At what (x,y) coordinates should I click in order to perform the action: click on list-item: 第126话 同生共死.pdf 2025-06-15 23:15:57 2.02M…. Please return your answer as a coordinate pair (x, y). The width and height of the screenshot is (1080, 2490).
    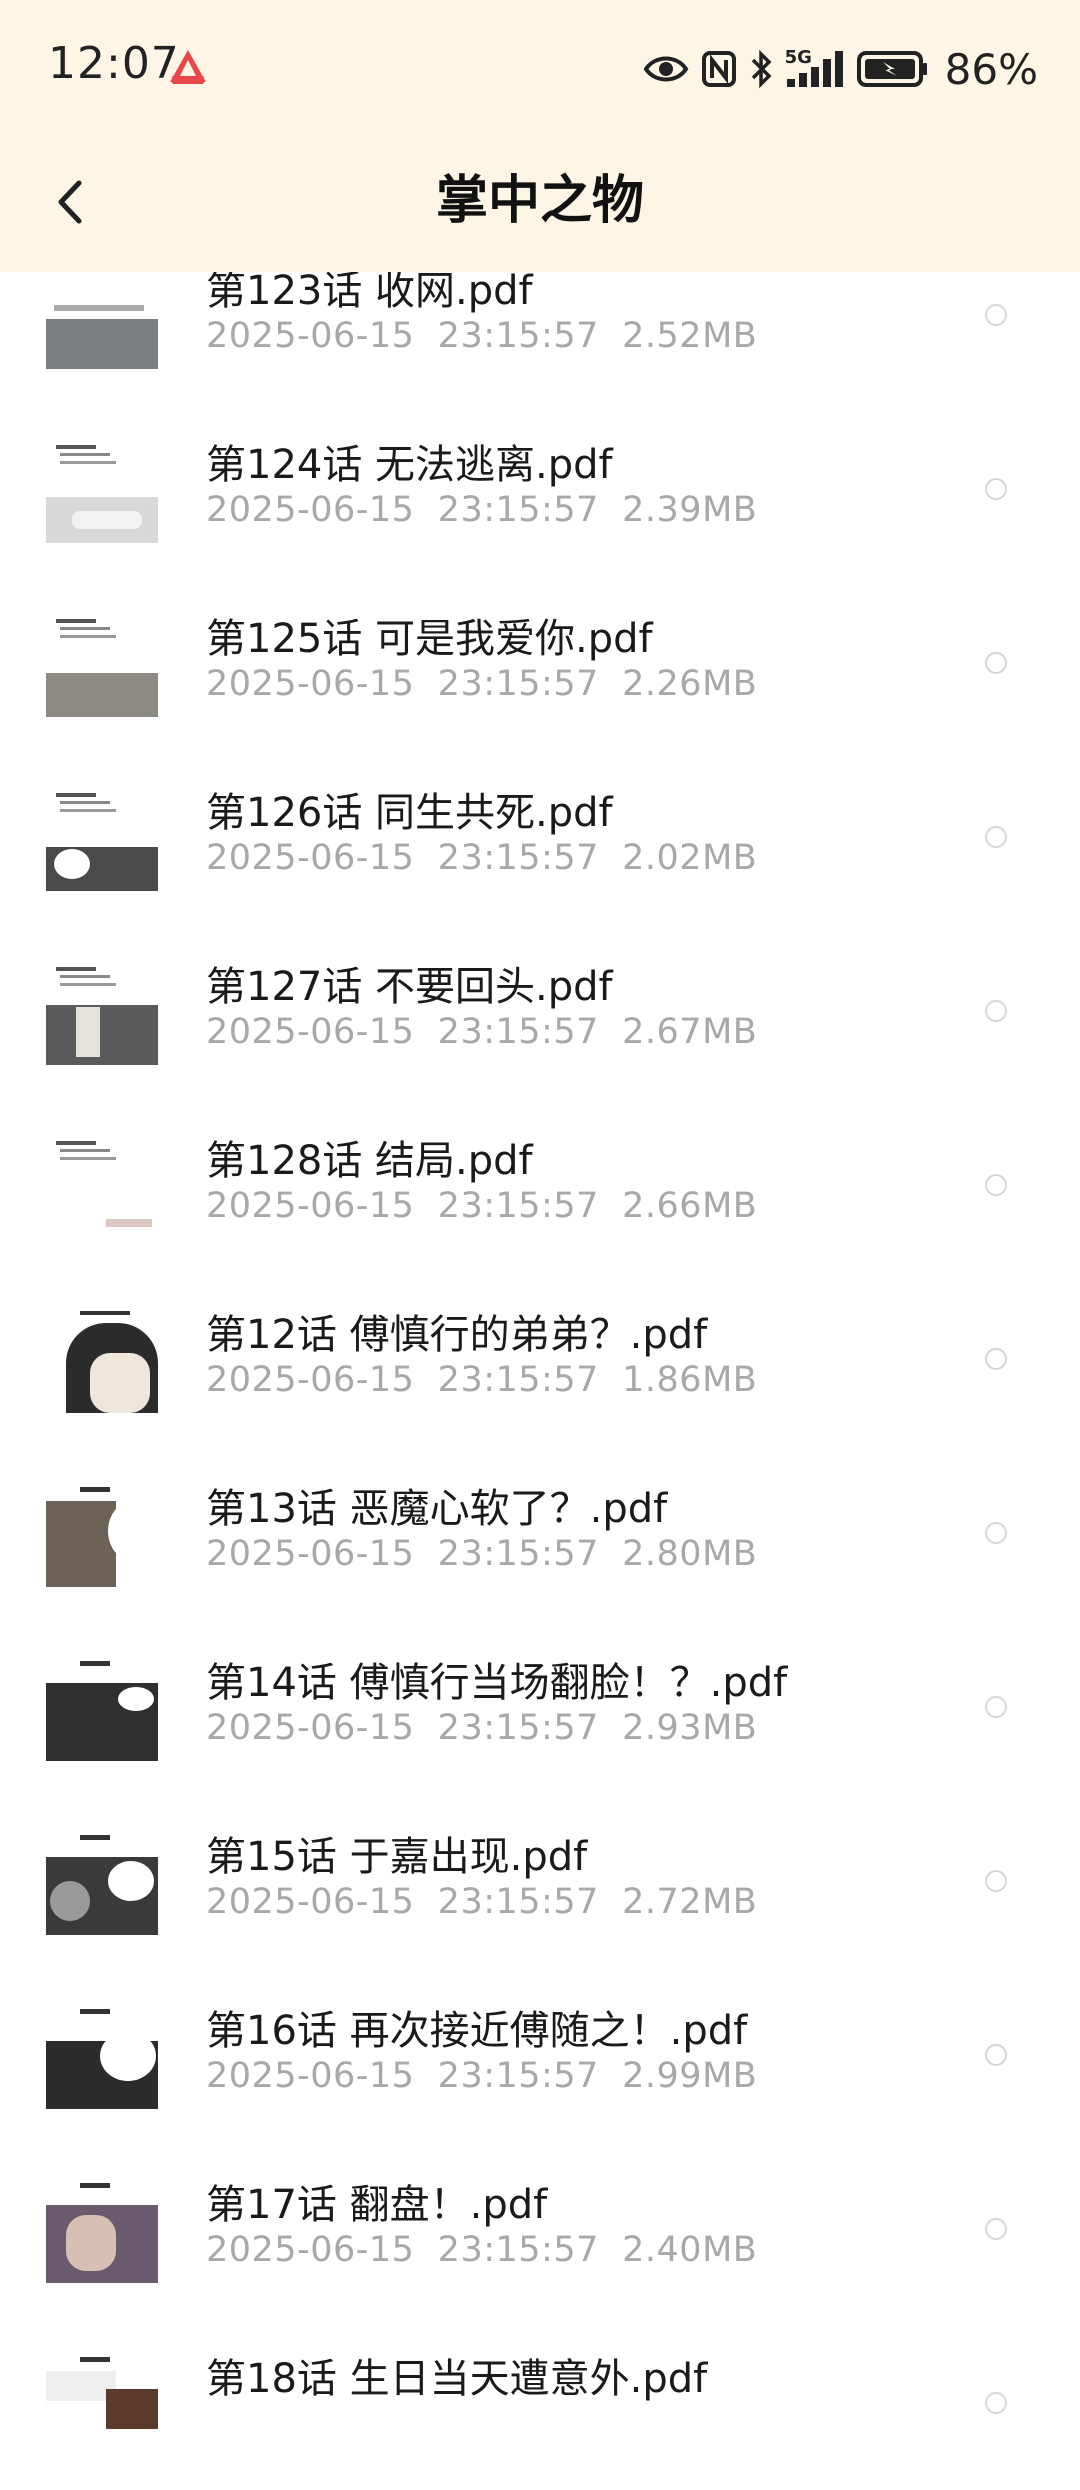
    Looking at the image, I should click on (540, 837).